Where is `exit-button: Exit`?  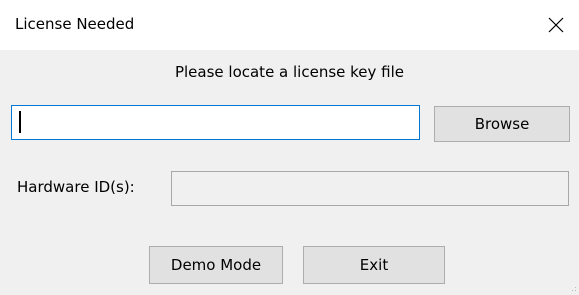
exit-button: Exit is located at coordinates (374, 265).